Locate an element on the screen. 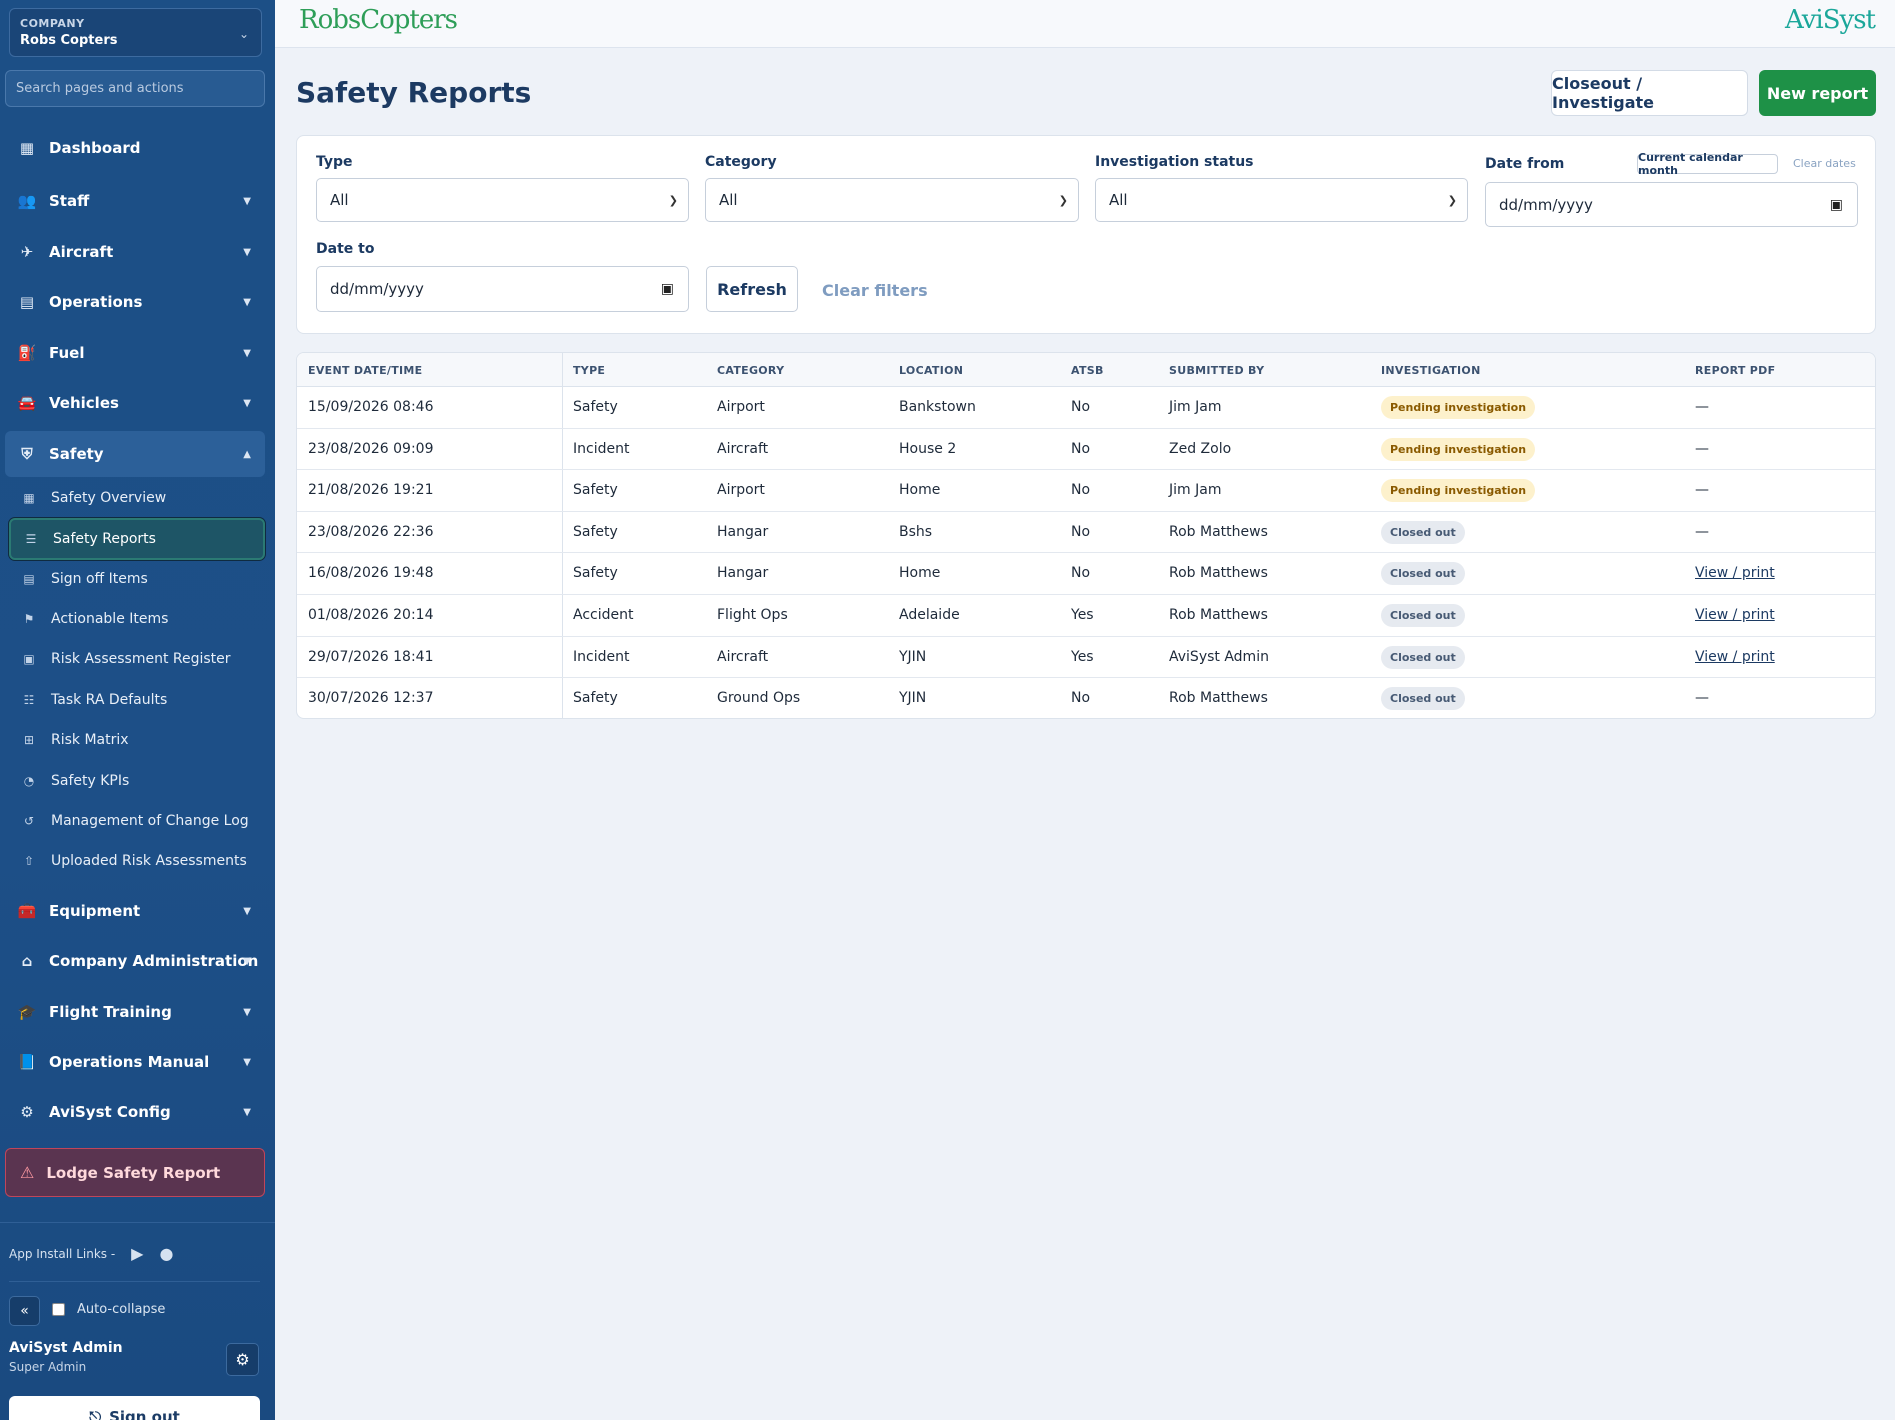 This screenshot has width=1895, height=1420. upload-icon: ⇧ is located at coordinates (29, 861).